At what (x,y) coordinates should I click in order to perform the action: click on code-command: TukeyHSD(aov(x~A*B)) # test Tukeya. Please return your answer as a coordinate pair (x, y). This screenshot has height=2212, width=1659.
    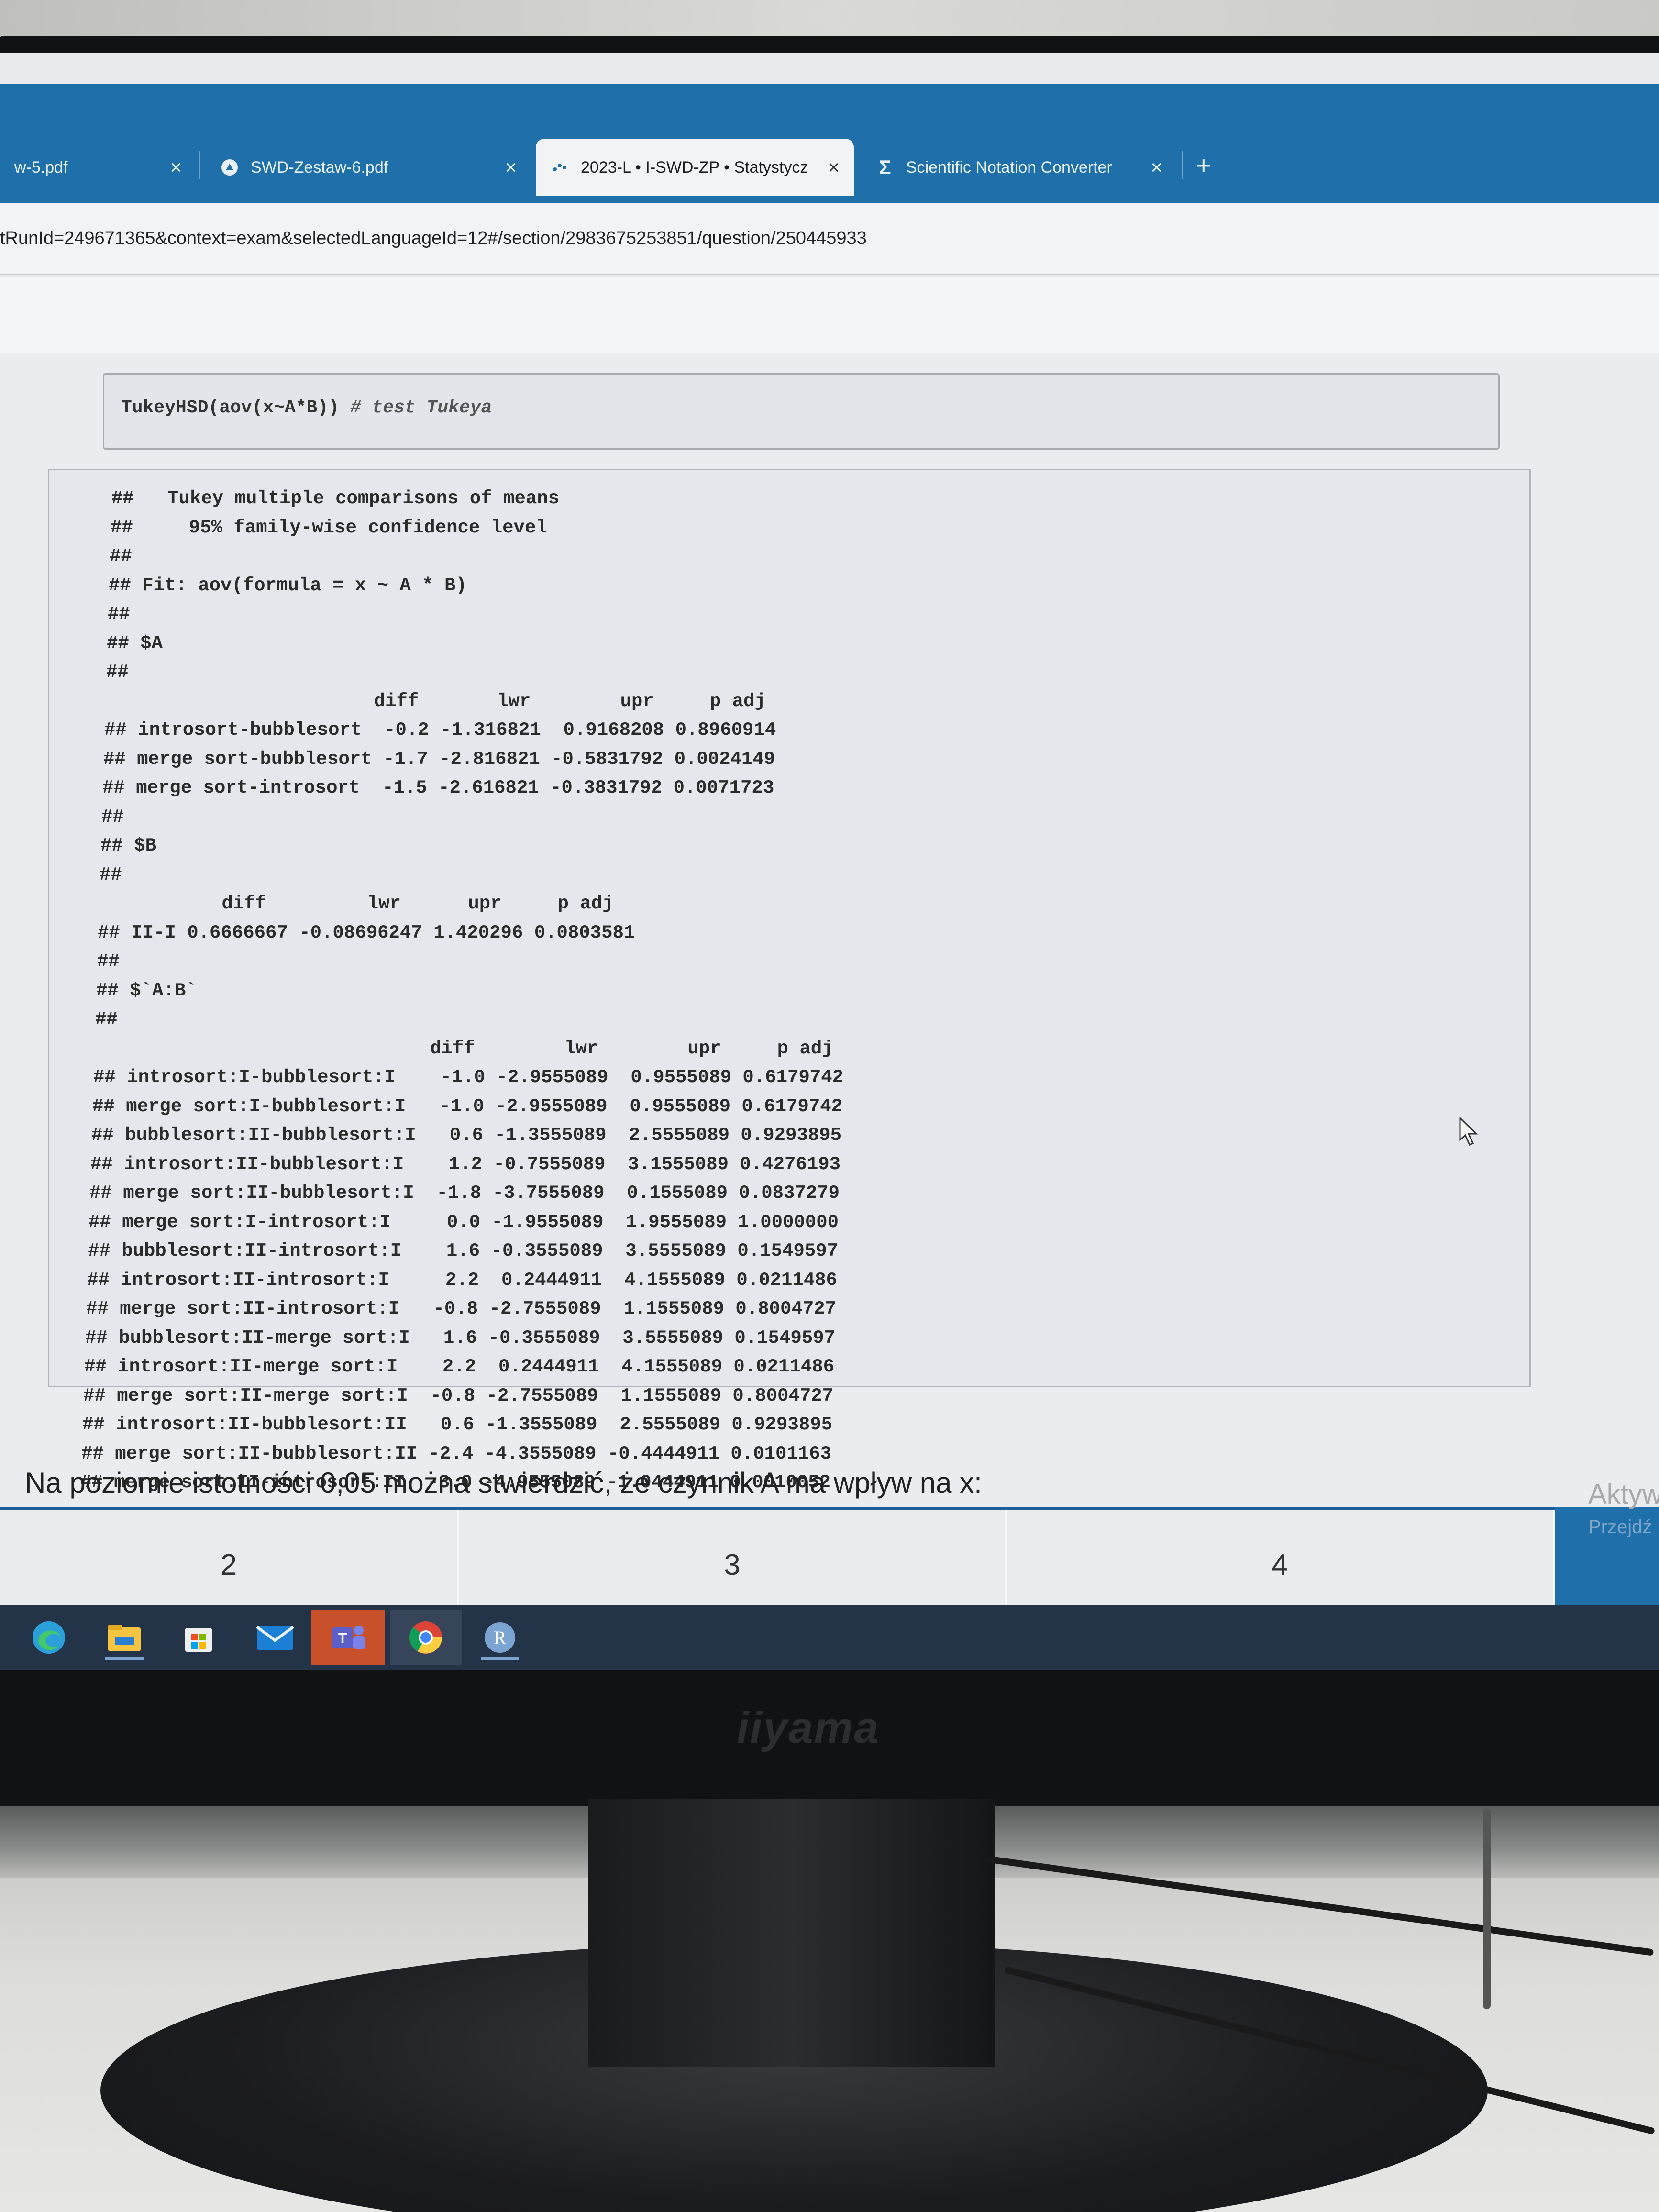
    Looking at the image, I should click on (306, 408).